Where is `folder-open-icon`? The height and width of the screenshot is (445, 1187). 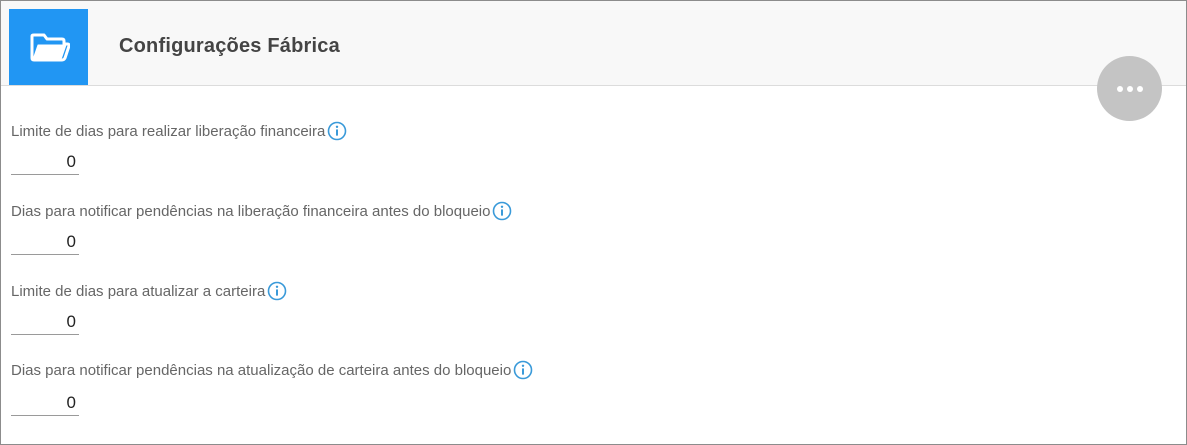
folder-open-icon is located at coordinates (49, 47).